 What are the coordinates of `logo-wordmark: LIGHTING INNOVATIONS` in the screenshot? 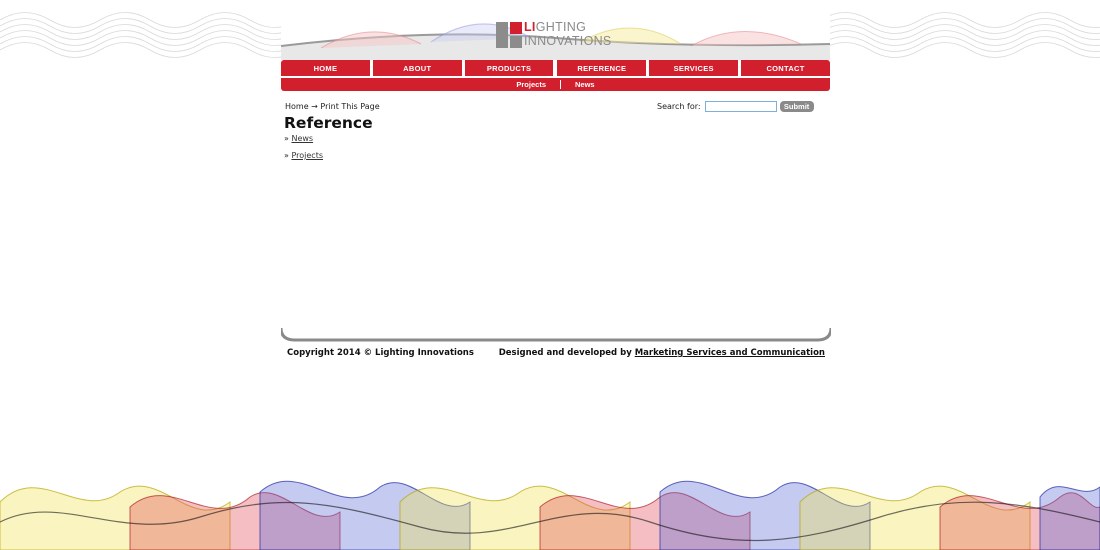 It's located at (568, 34).